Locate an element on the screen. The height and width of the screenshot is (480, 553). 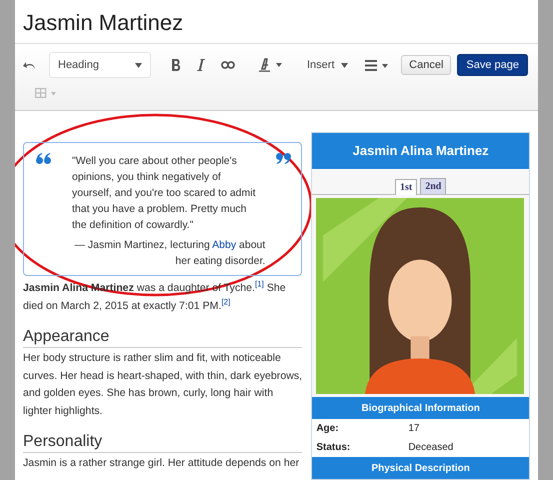
field-value: 17 is located at coordinates (414, 428).